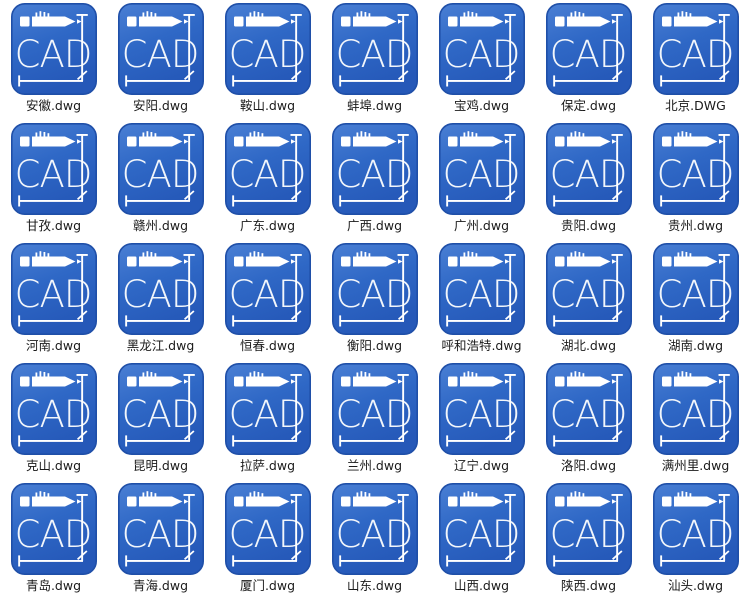 This screenshot has height=600, width=750. I want to click on file-item-12: CAD 贵阳.dwg, so click(588, 180).